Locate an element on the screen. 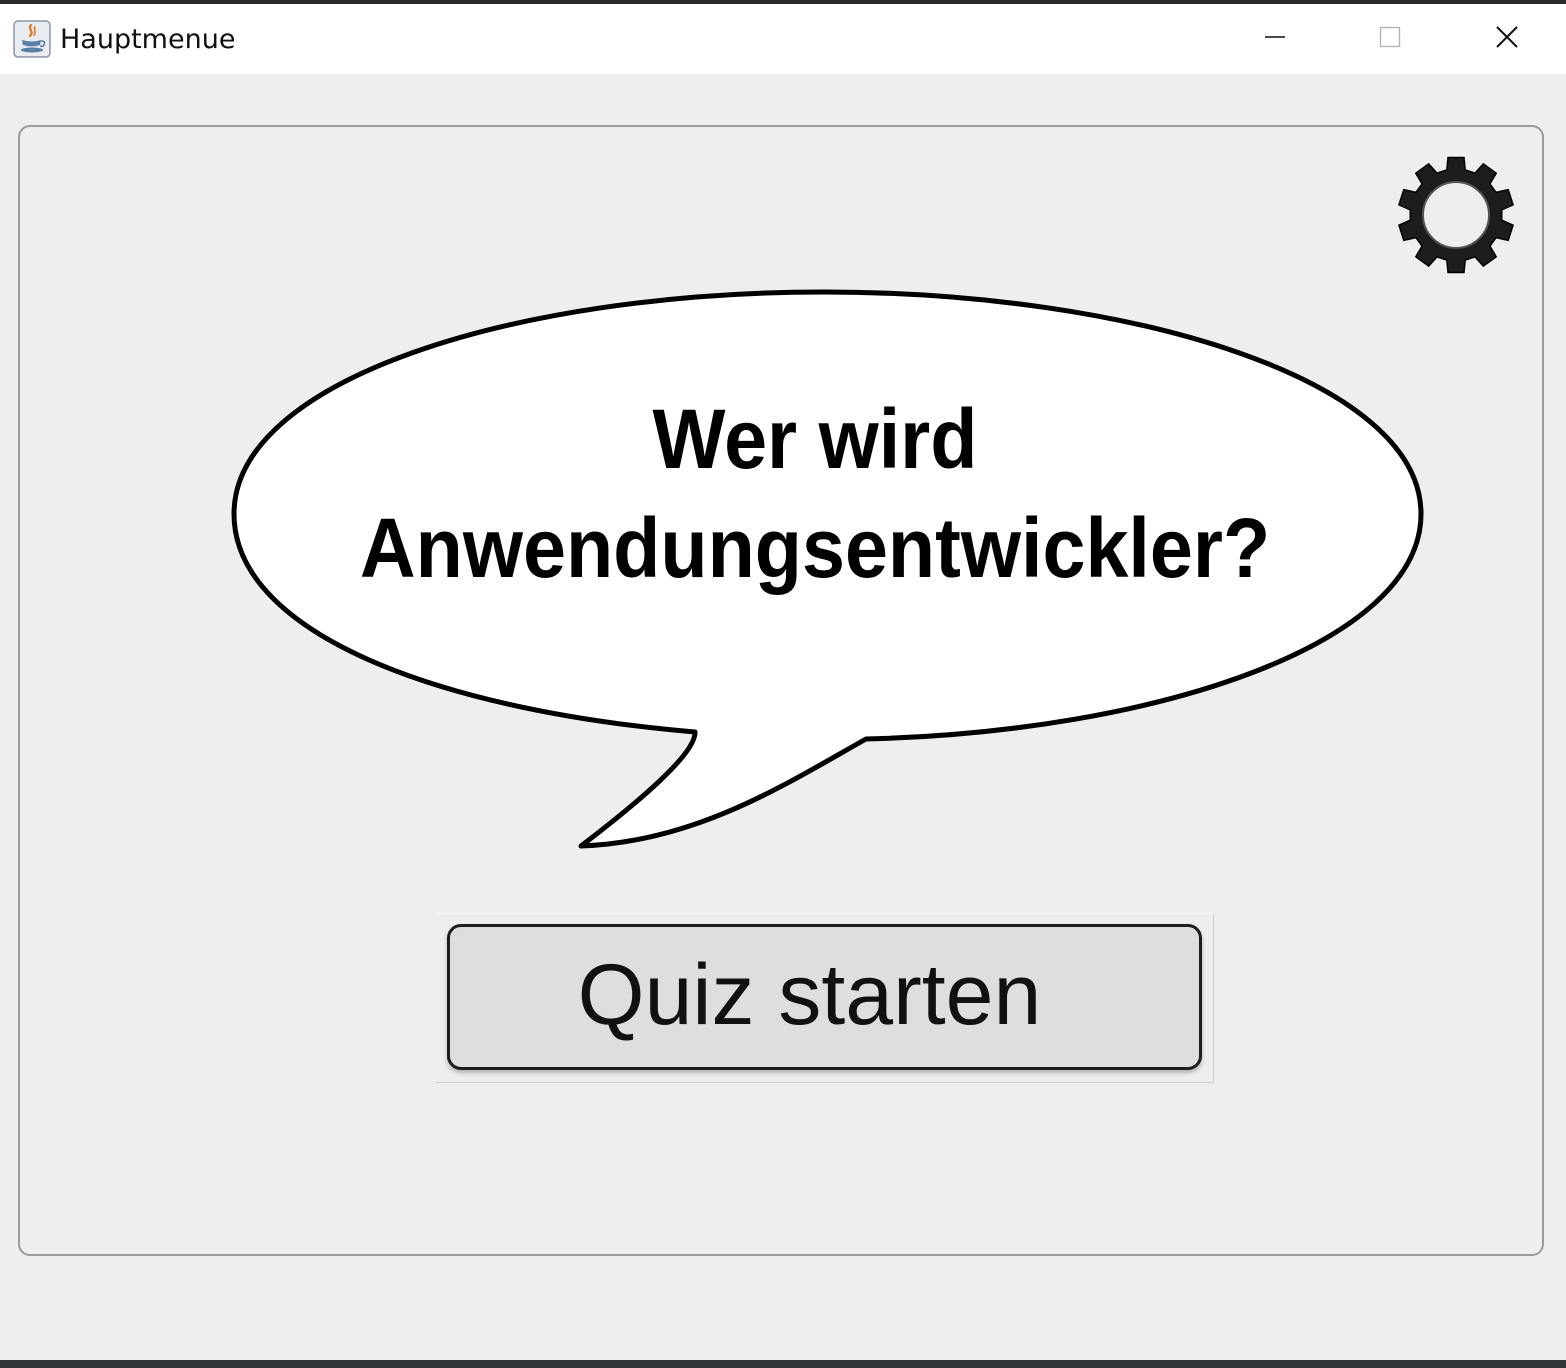 This screenshot has width=1566, height=1368. maximize-button is located at coordinates (1390, 39).